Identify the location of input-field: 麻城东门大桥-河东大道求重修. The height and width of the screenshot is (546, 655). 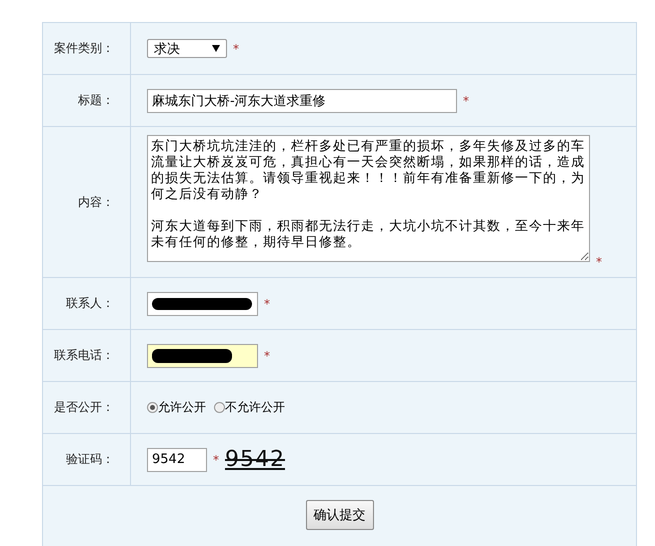
(302, 100).